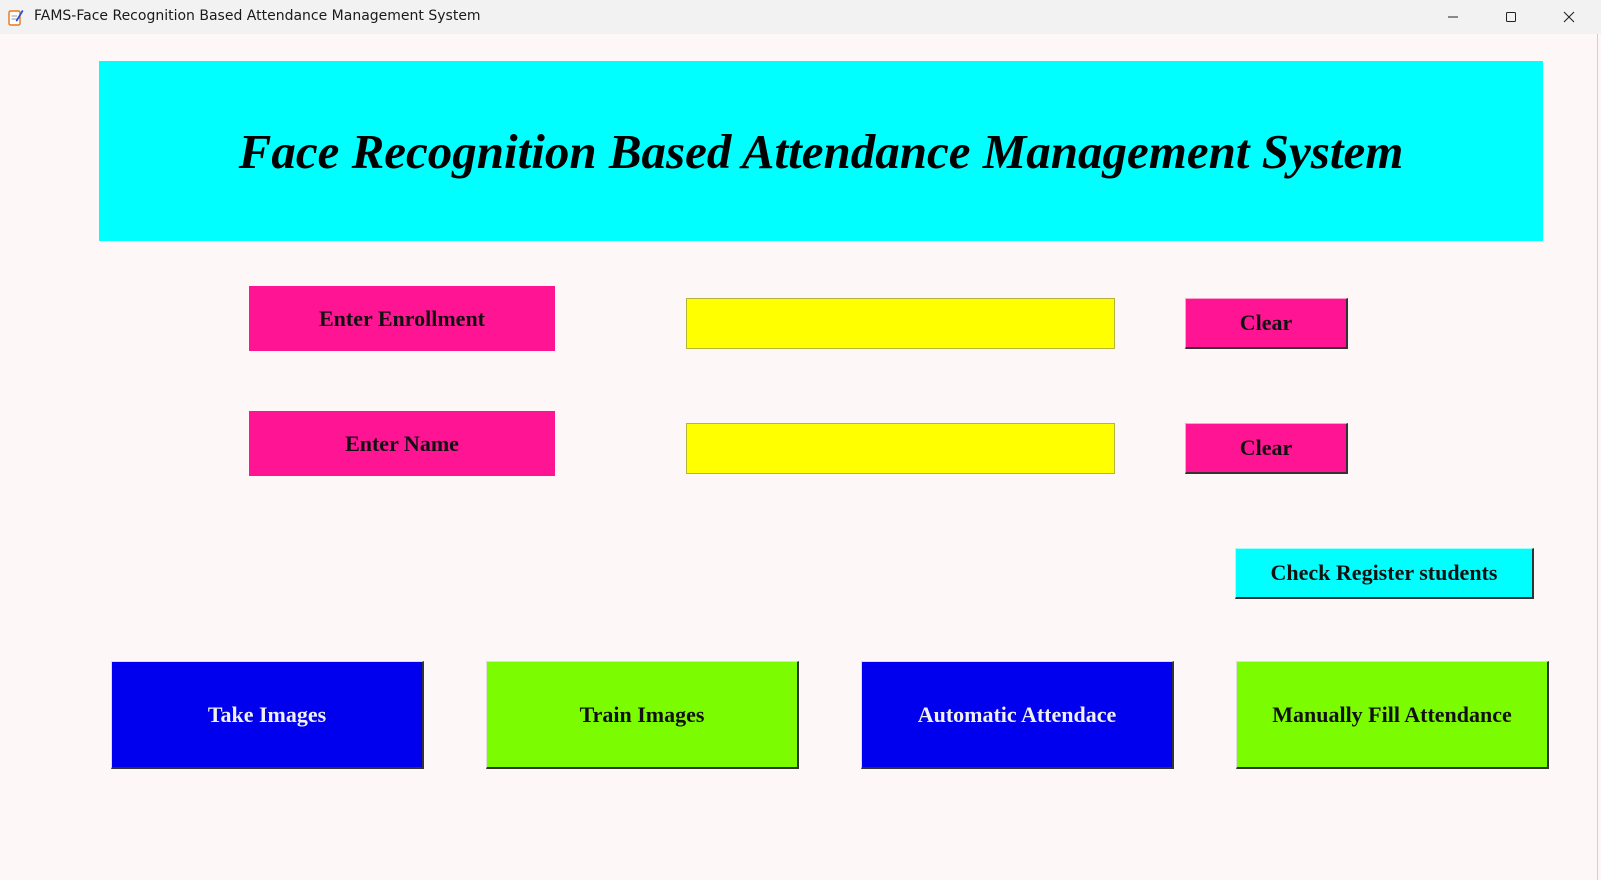 The image size is (1601, 880). I want to click on maximize-icon, so click(1511, 17).